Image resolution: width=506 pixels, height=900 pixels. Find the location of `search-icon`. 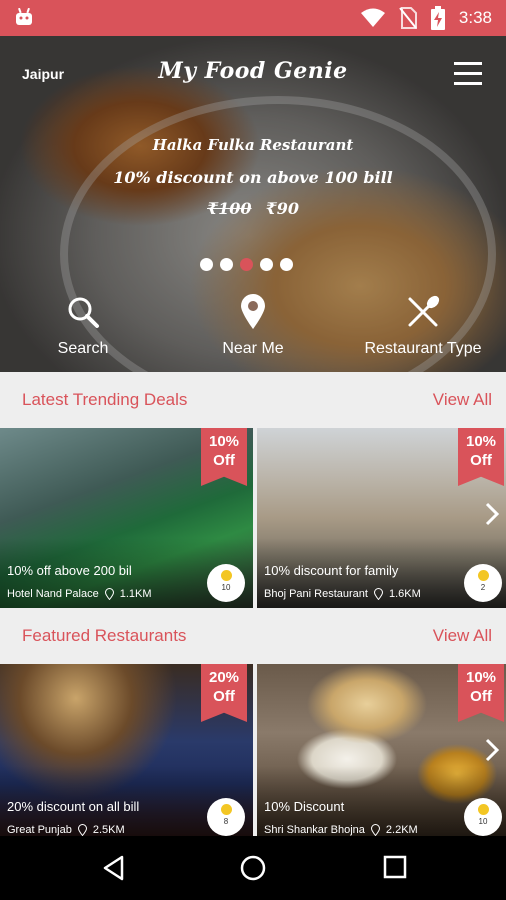

search-icon is located at coordinates (83, 312).